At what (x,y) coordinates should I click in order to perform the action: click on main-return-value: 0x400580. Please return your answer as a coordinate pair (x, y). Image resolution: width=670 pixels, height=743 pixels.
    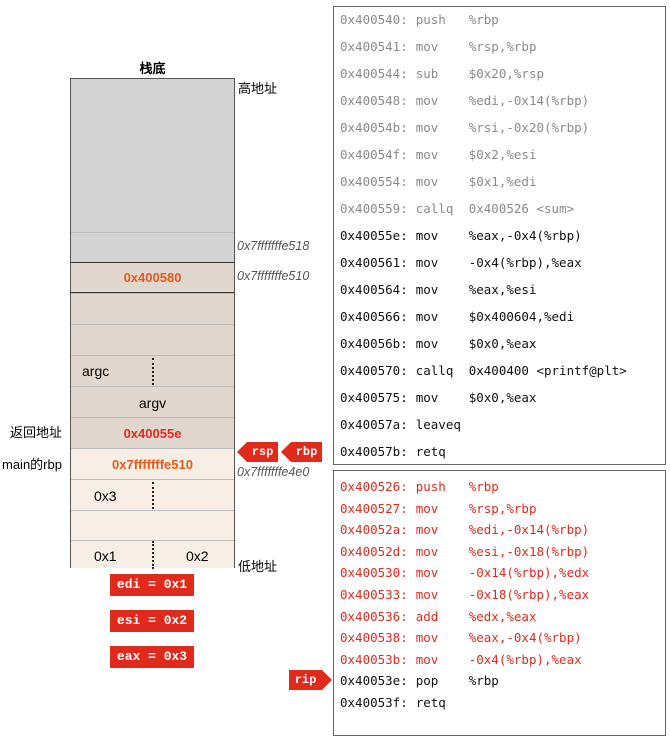
    Looking at the image, I should click on (152, 277).